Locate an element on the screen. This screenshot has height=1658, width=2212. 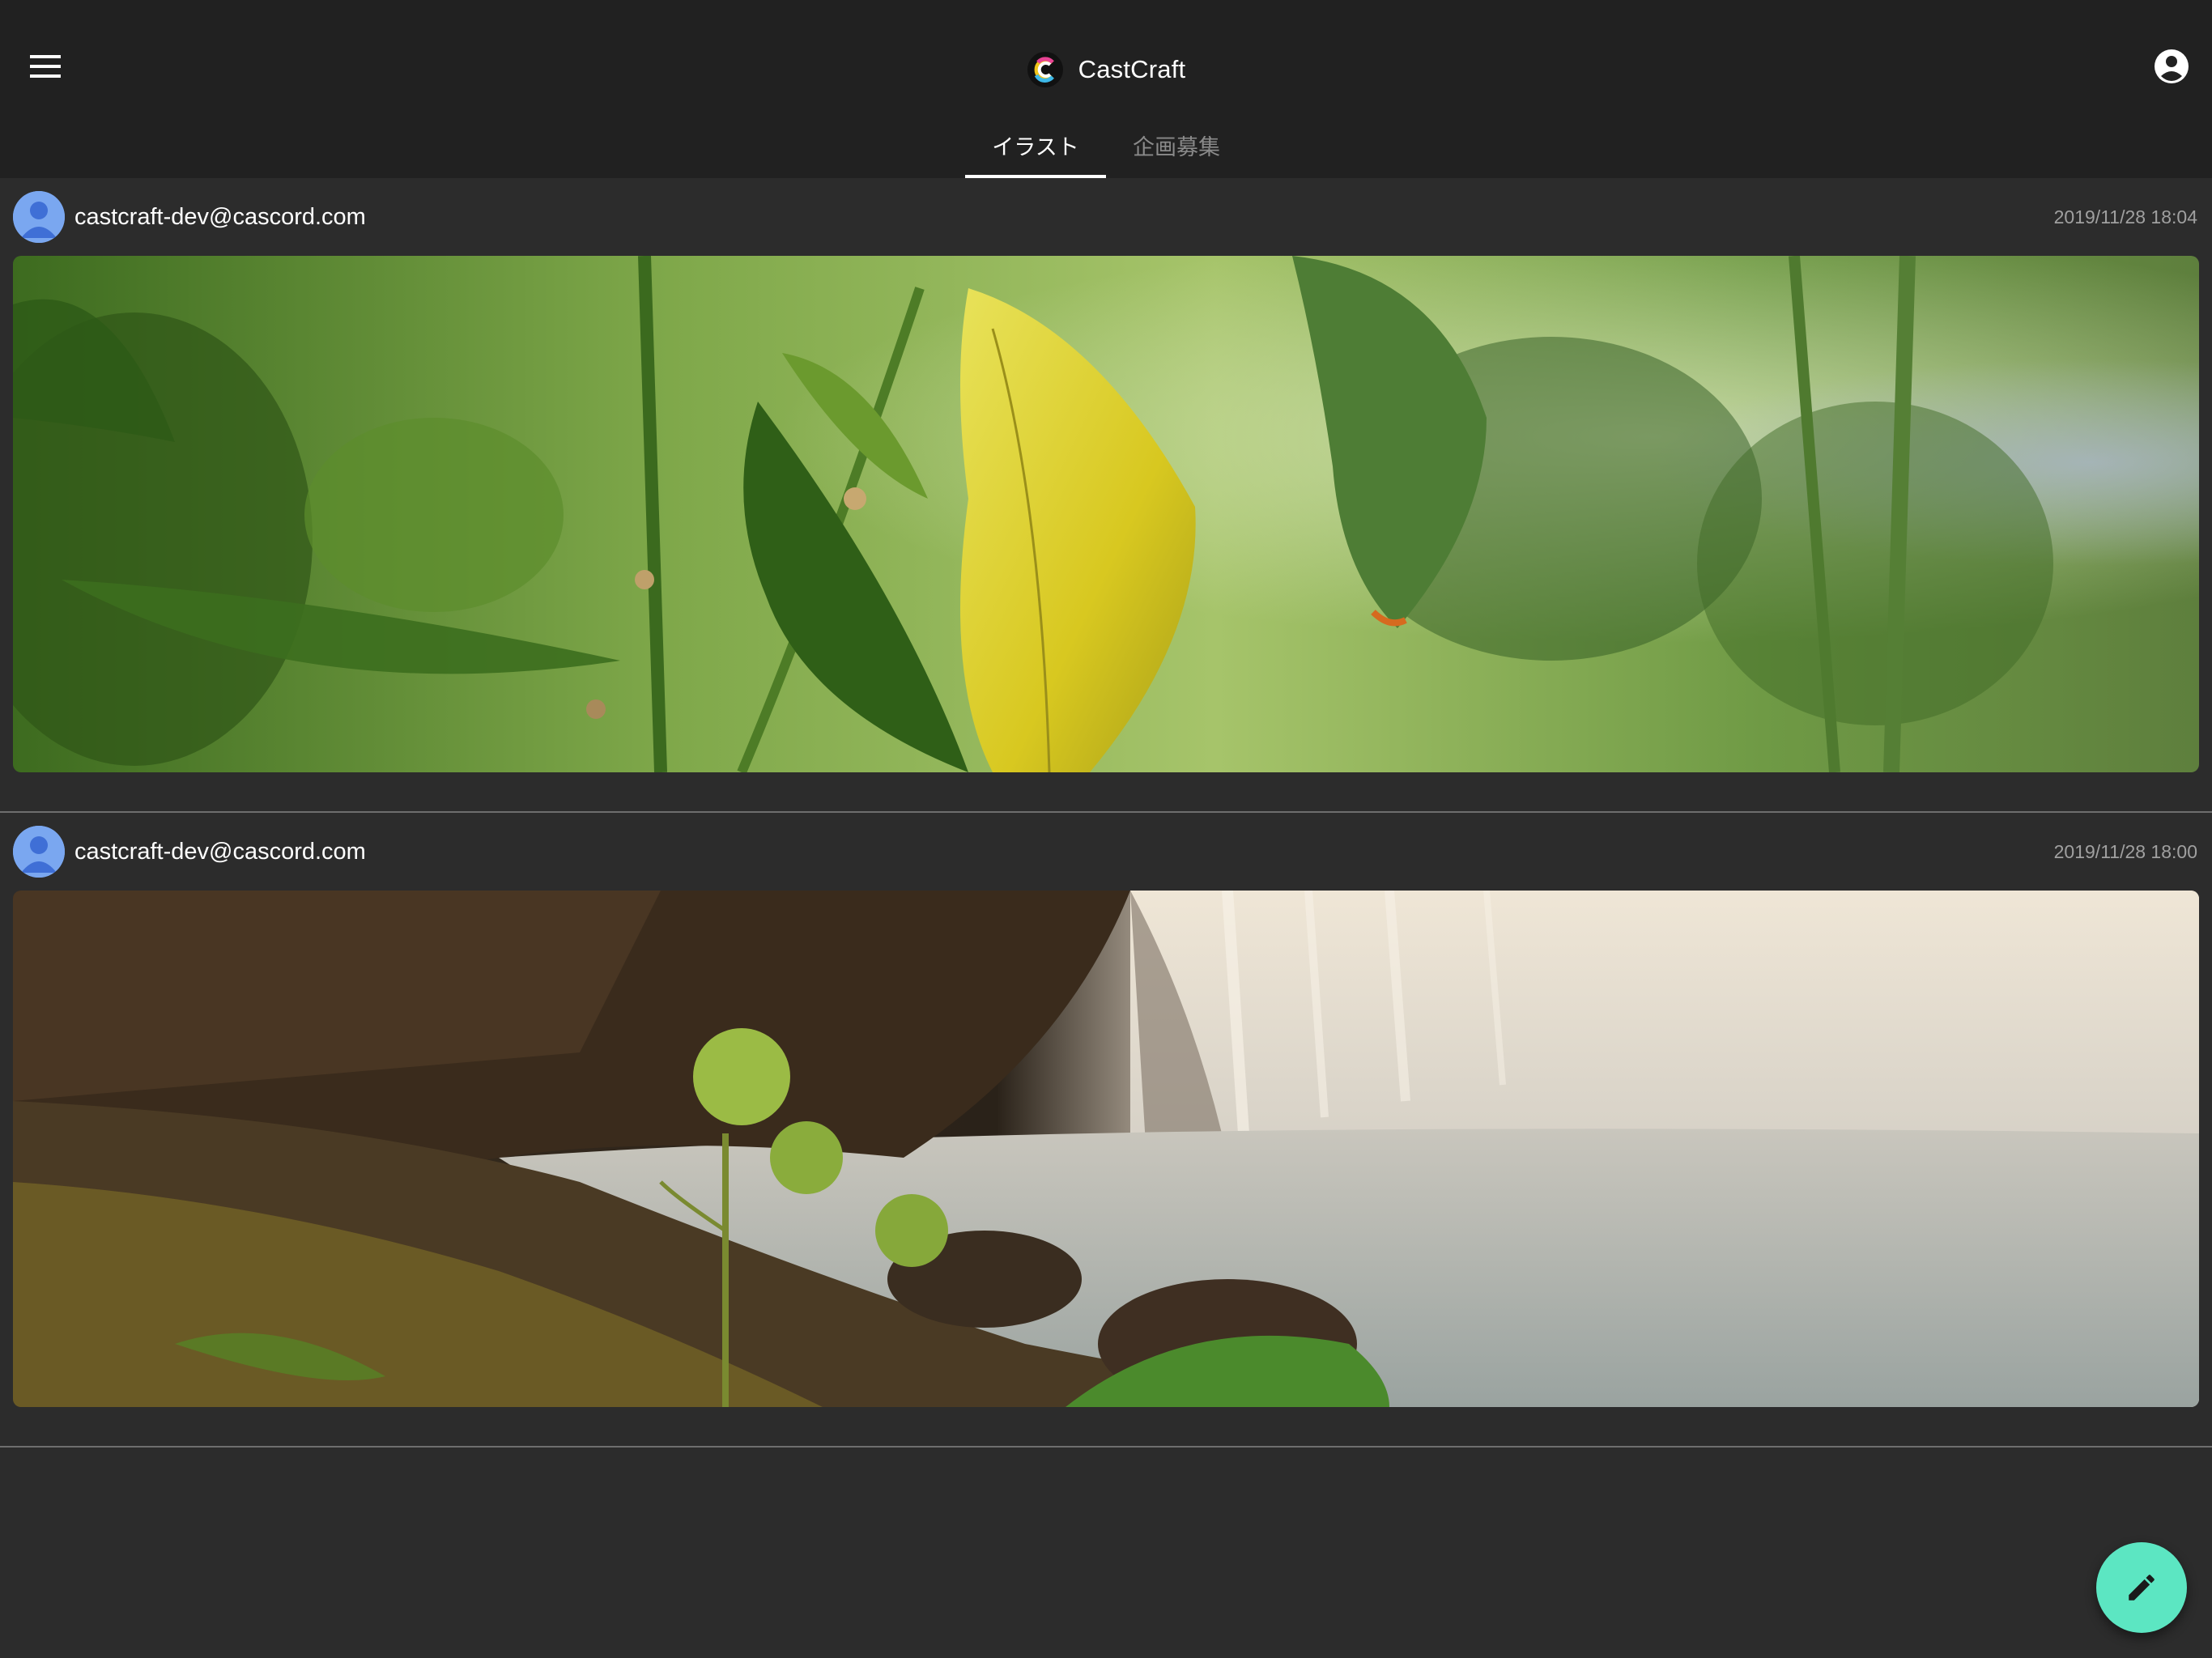
tab-bar: イラスト 企画募集 is located at coordinates (1106, 149).